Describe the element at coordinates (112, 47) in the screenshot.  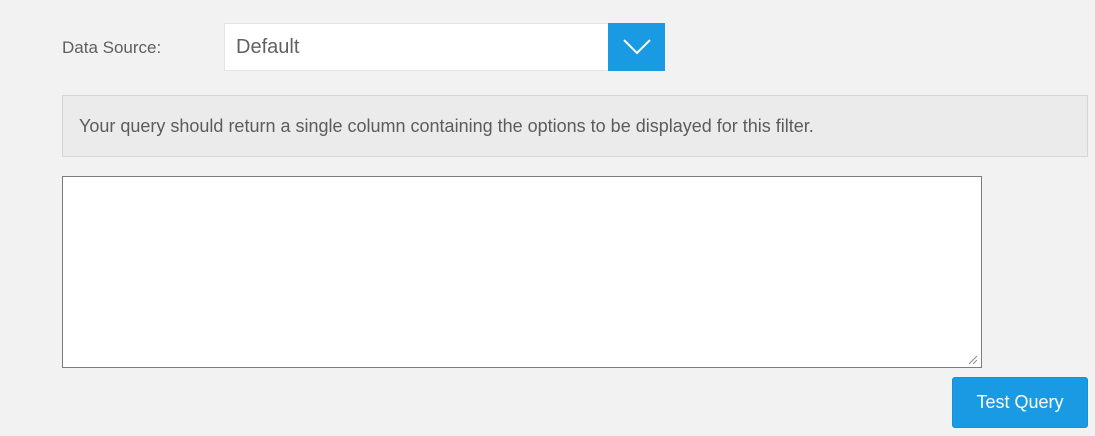
I see `data-source-label: Data Source:` at that location.